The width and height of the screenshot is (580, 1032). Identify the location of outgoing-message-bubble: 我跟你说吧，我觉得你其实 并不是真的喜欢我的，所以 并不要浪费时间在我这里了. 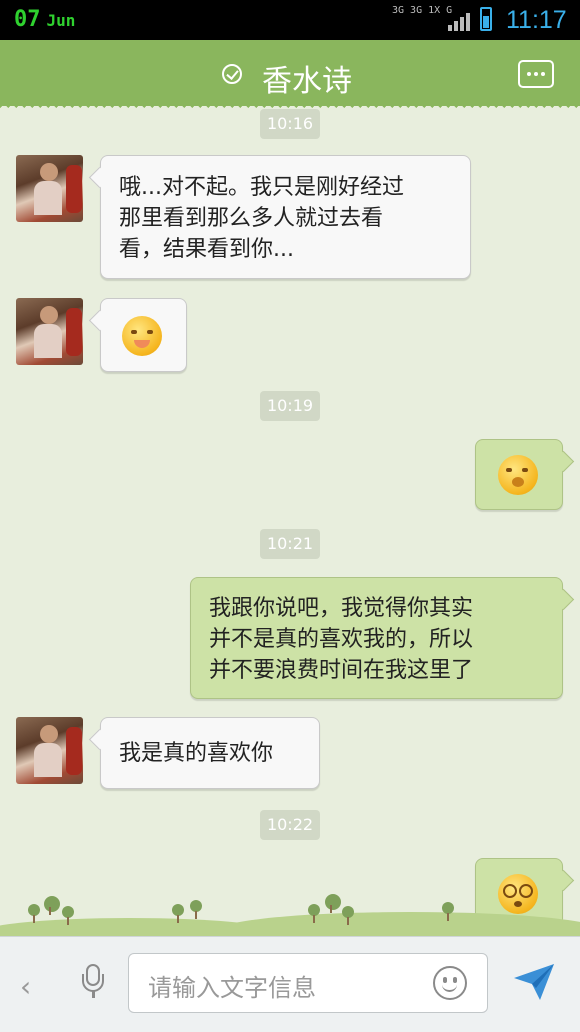
(376, 638).